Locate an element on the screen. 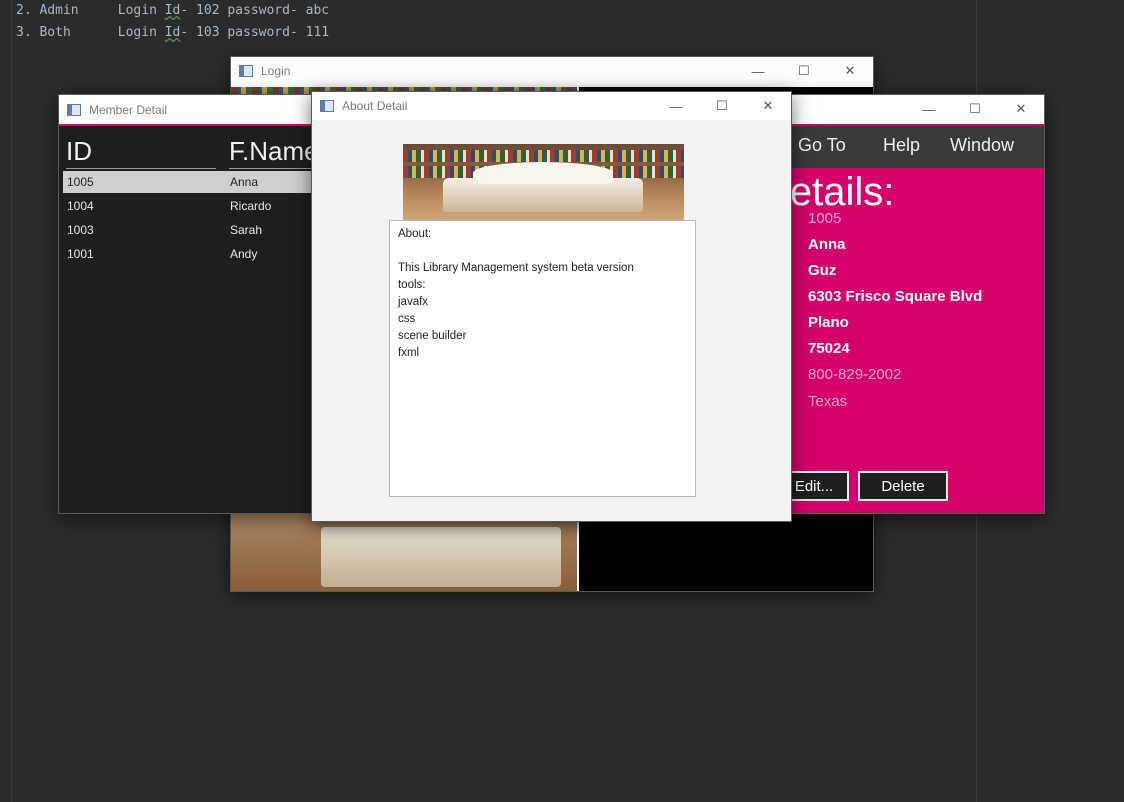 This screenshot has width=1124, height=802. column-header-id: ID is located at coordinates (79, 151).